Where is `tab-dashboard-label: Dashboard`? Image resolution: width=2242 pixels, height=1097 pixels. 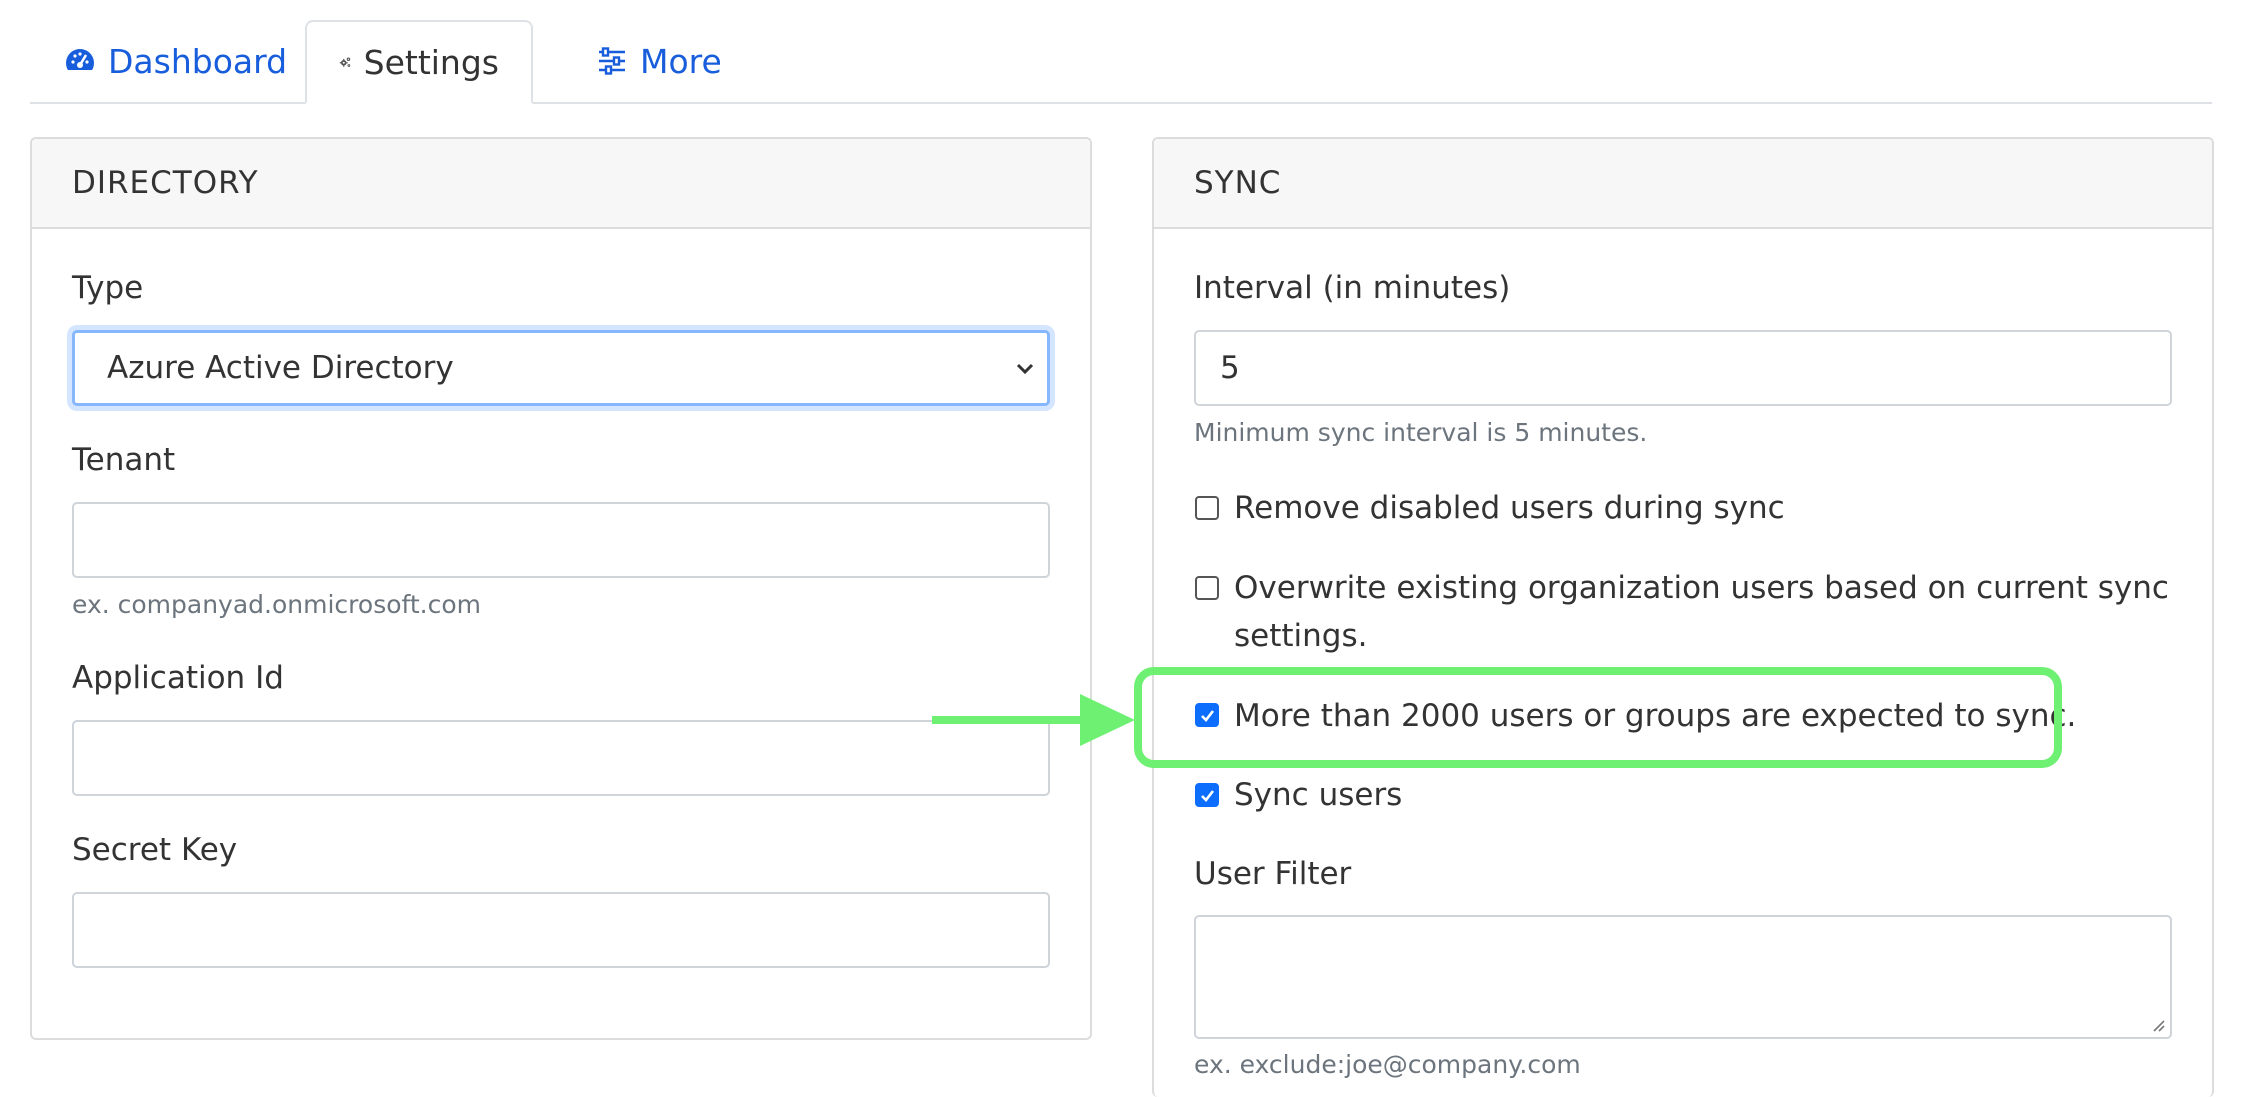
tab-dashboard-label: Dashboard is located at coordinates (198, 61).